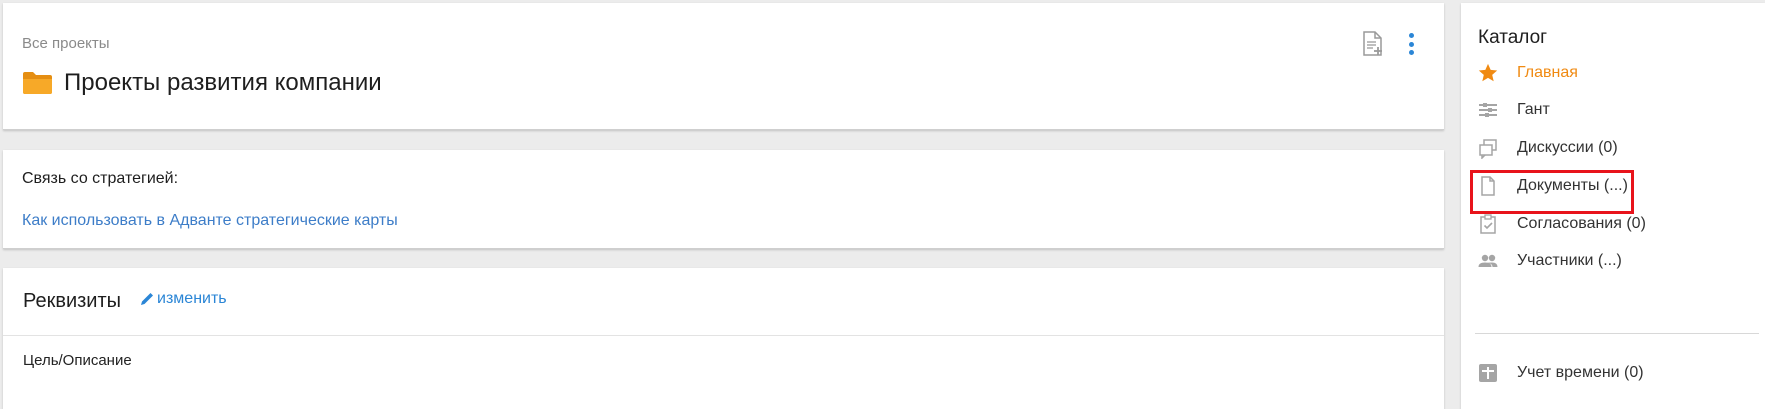 The image size is (1765, 409). I want to click on documents-highlight-box, so click(1552, 192).